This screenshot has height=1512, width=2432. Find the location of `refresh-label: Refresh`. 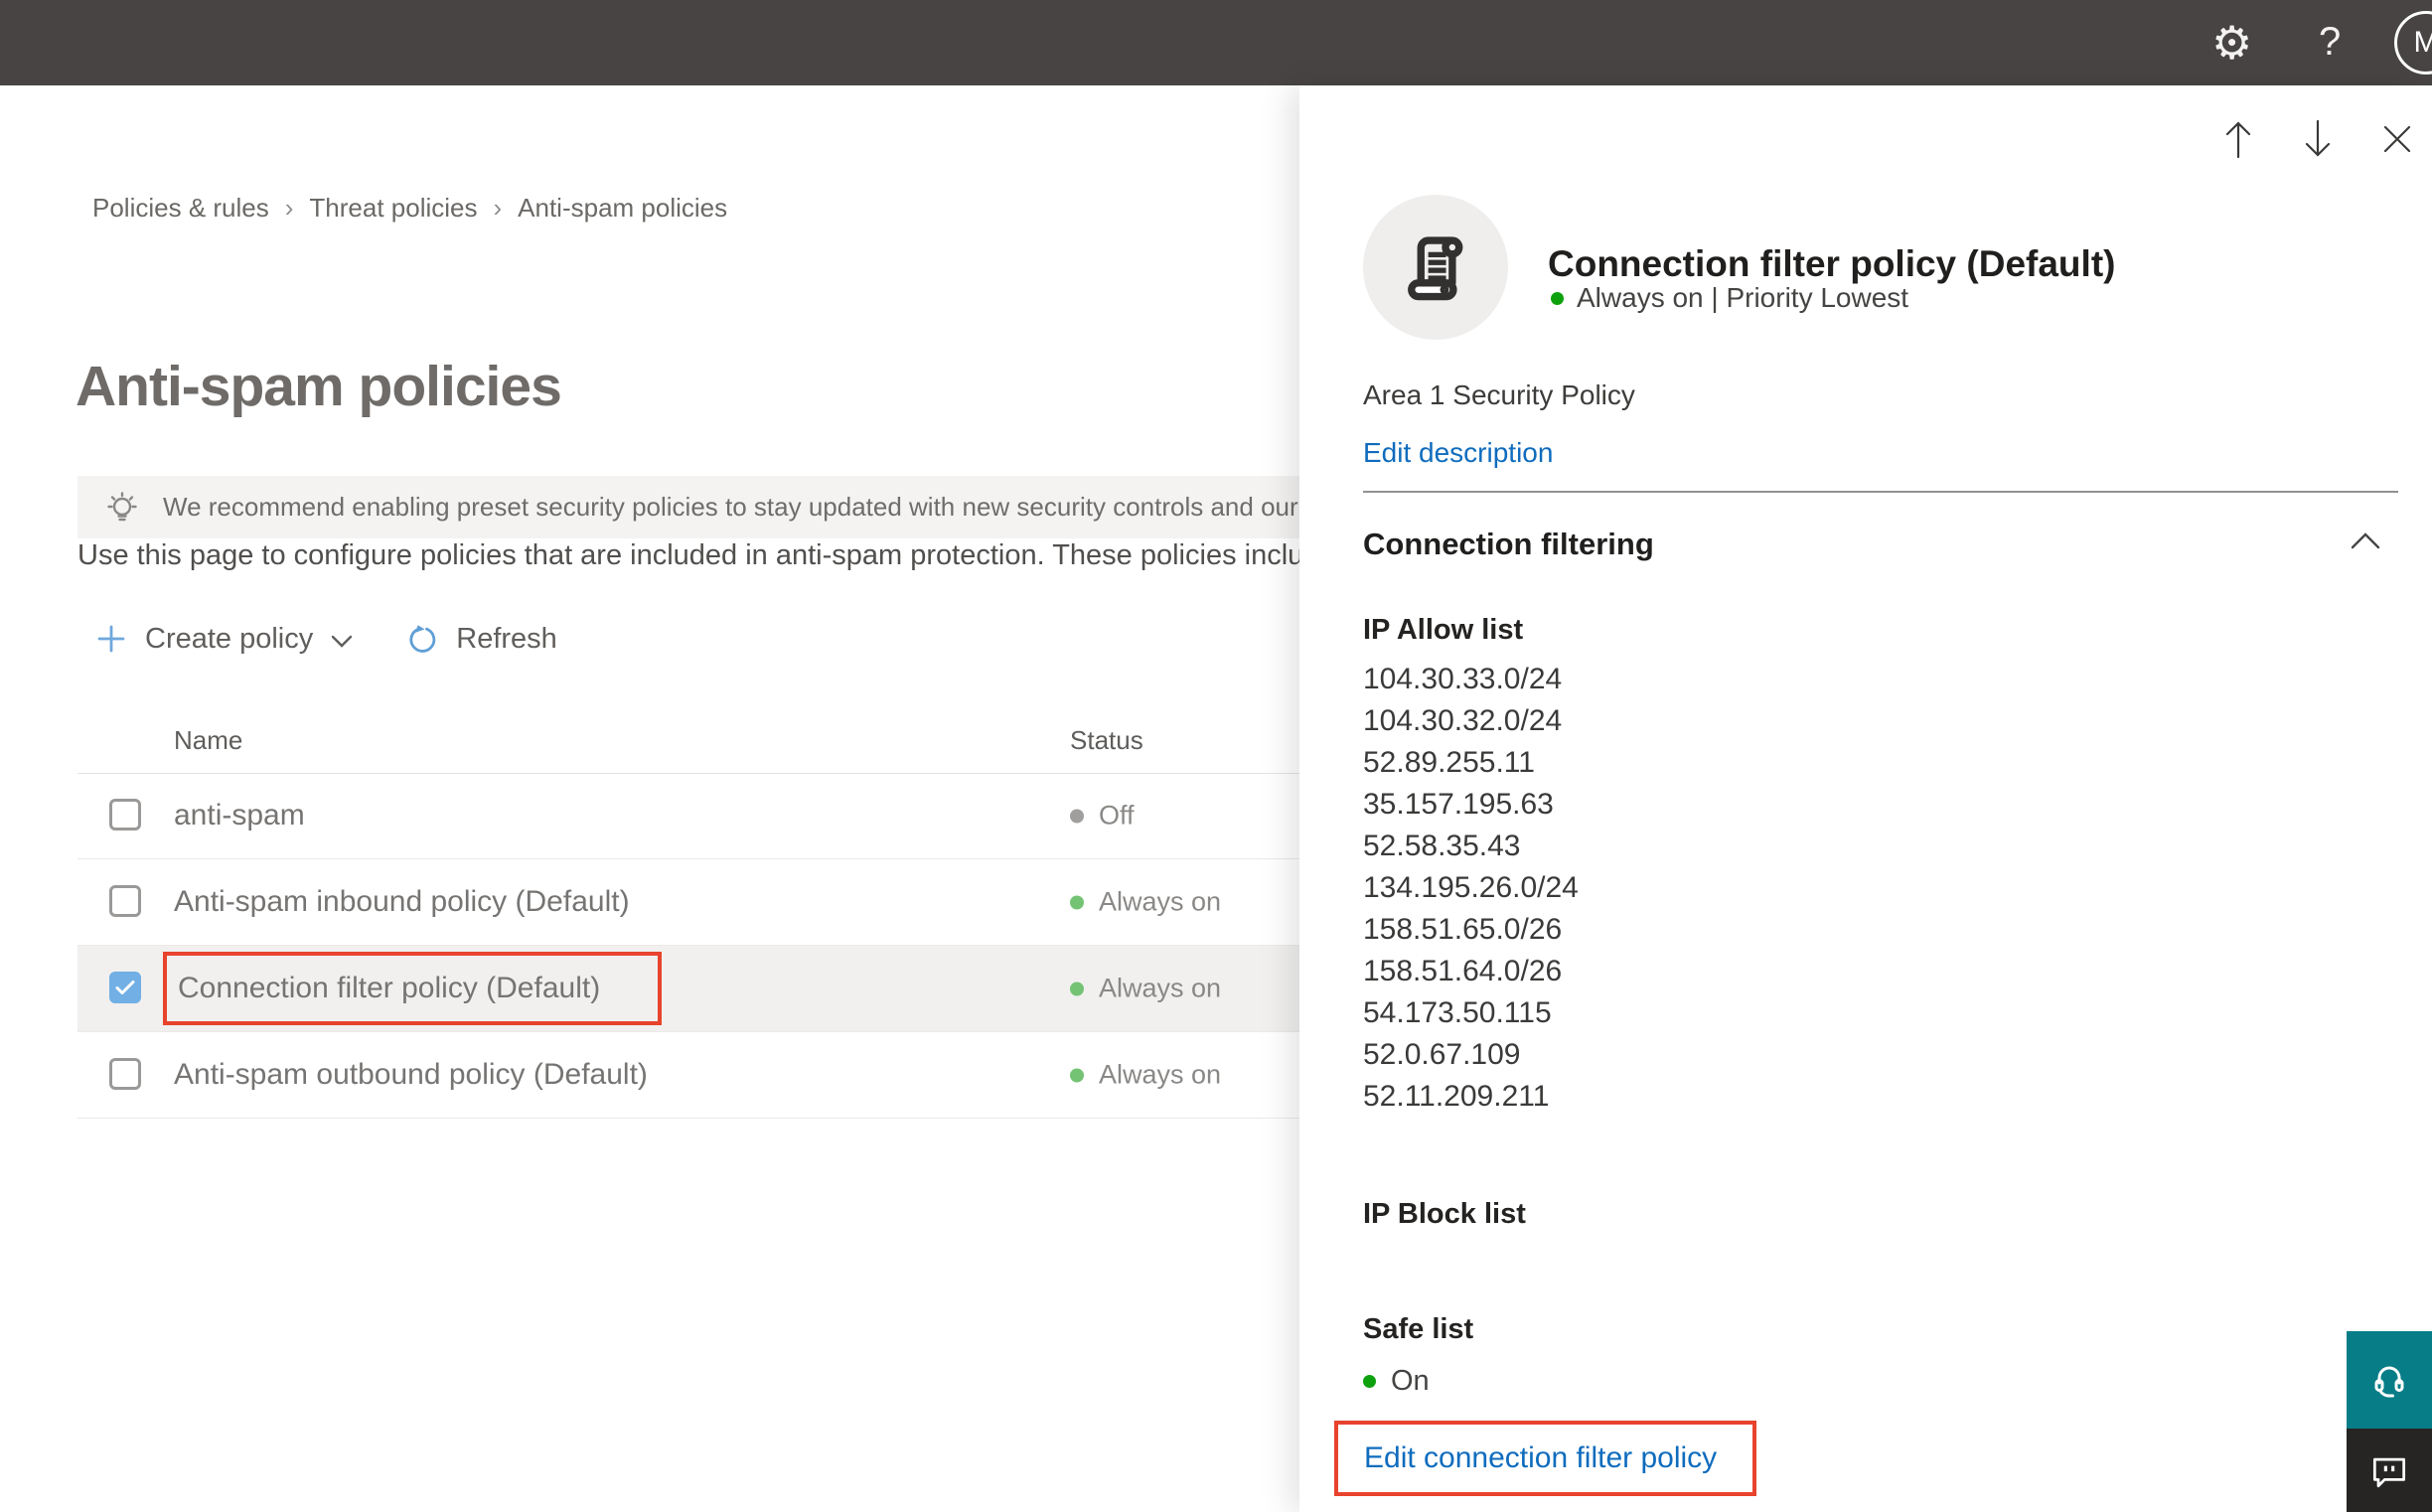

refresh-label: Refresh is located at coordinates (506, 638).